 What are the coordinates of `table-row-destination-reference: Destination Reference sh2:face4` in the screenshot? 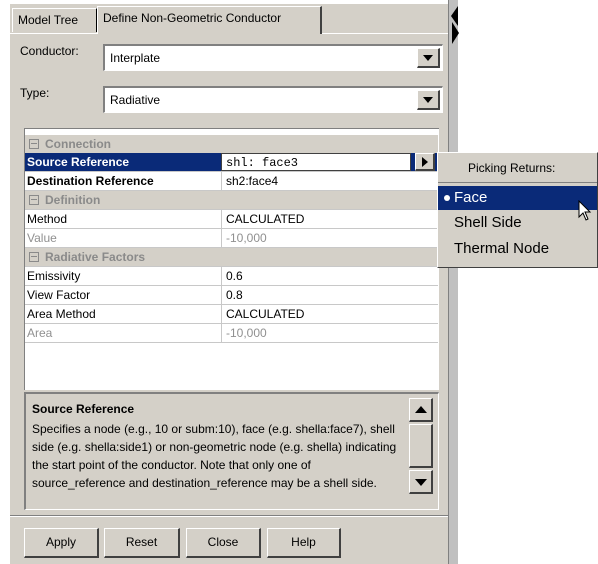 It's located at (231, 181).